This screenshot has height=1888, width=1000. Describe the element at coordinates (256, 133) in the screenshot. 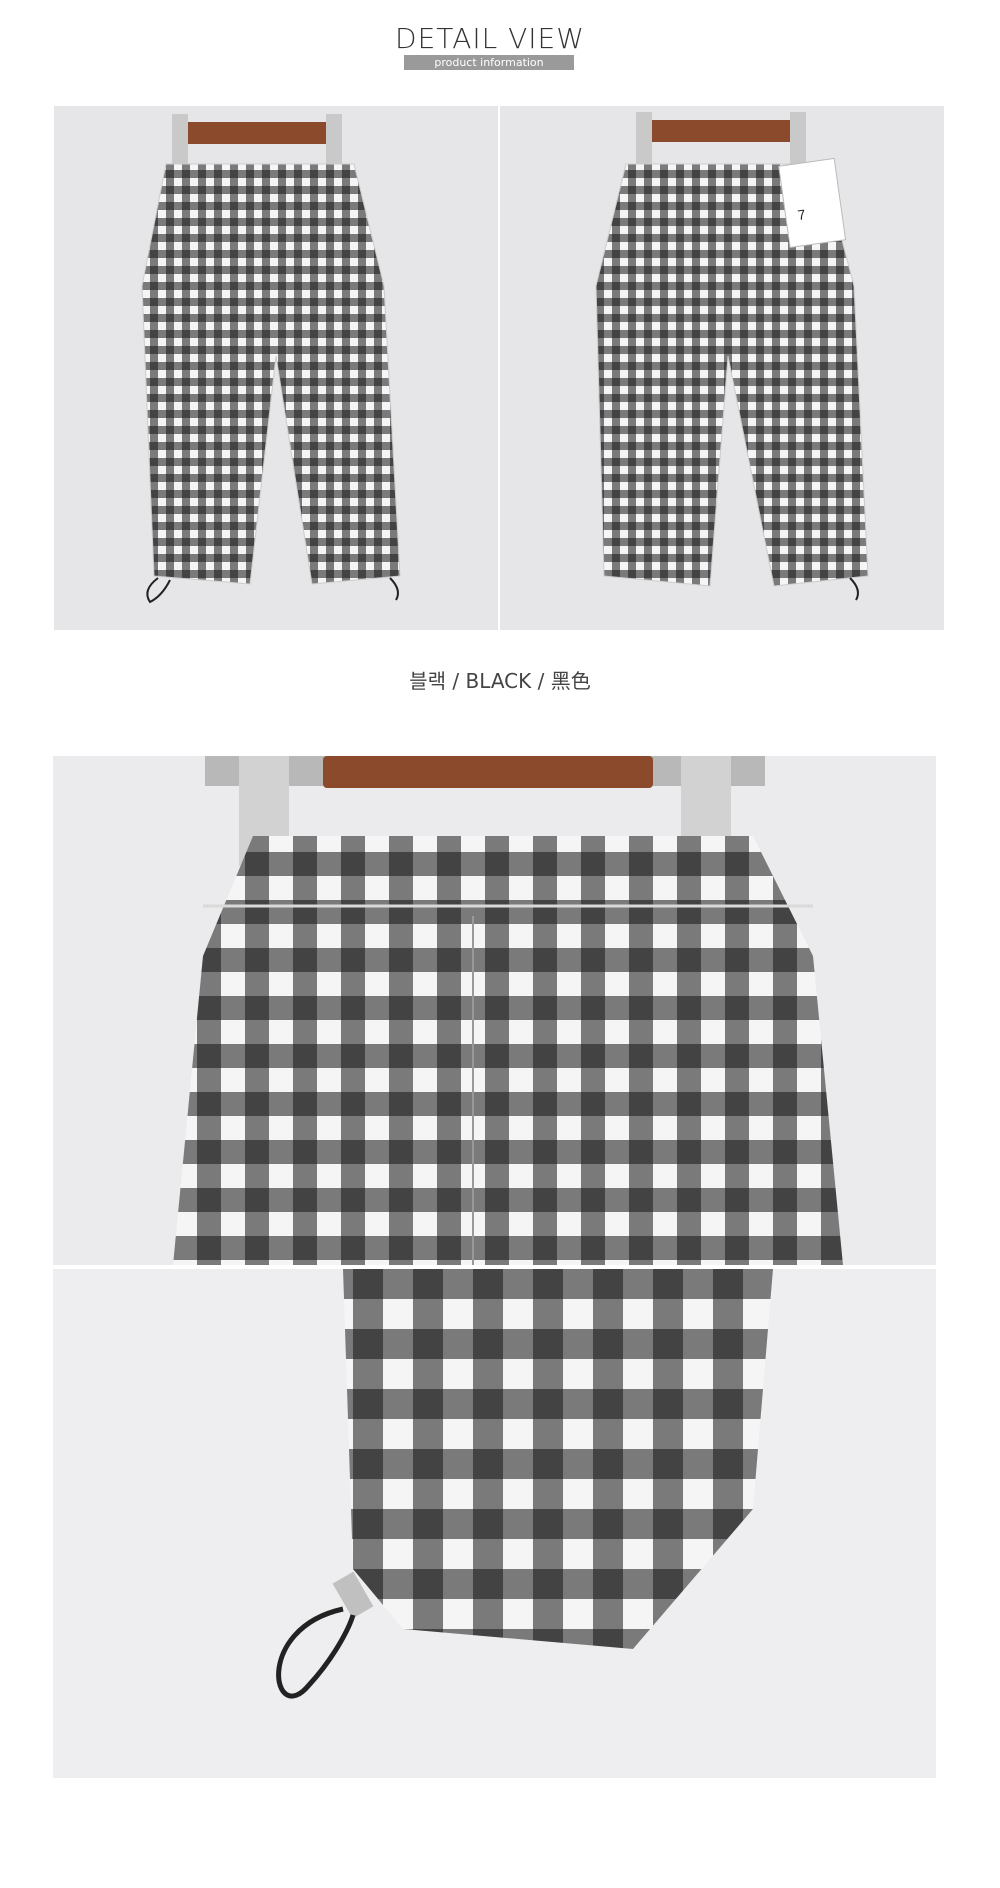

I see `hanger-bar` at that location.